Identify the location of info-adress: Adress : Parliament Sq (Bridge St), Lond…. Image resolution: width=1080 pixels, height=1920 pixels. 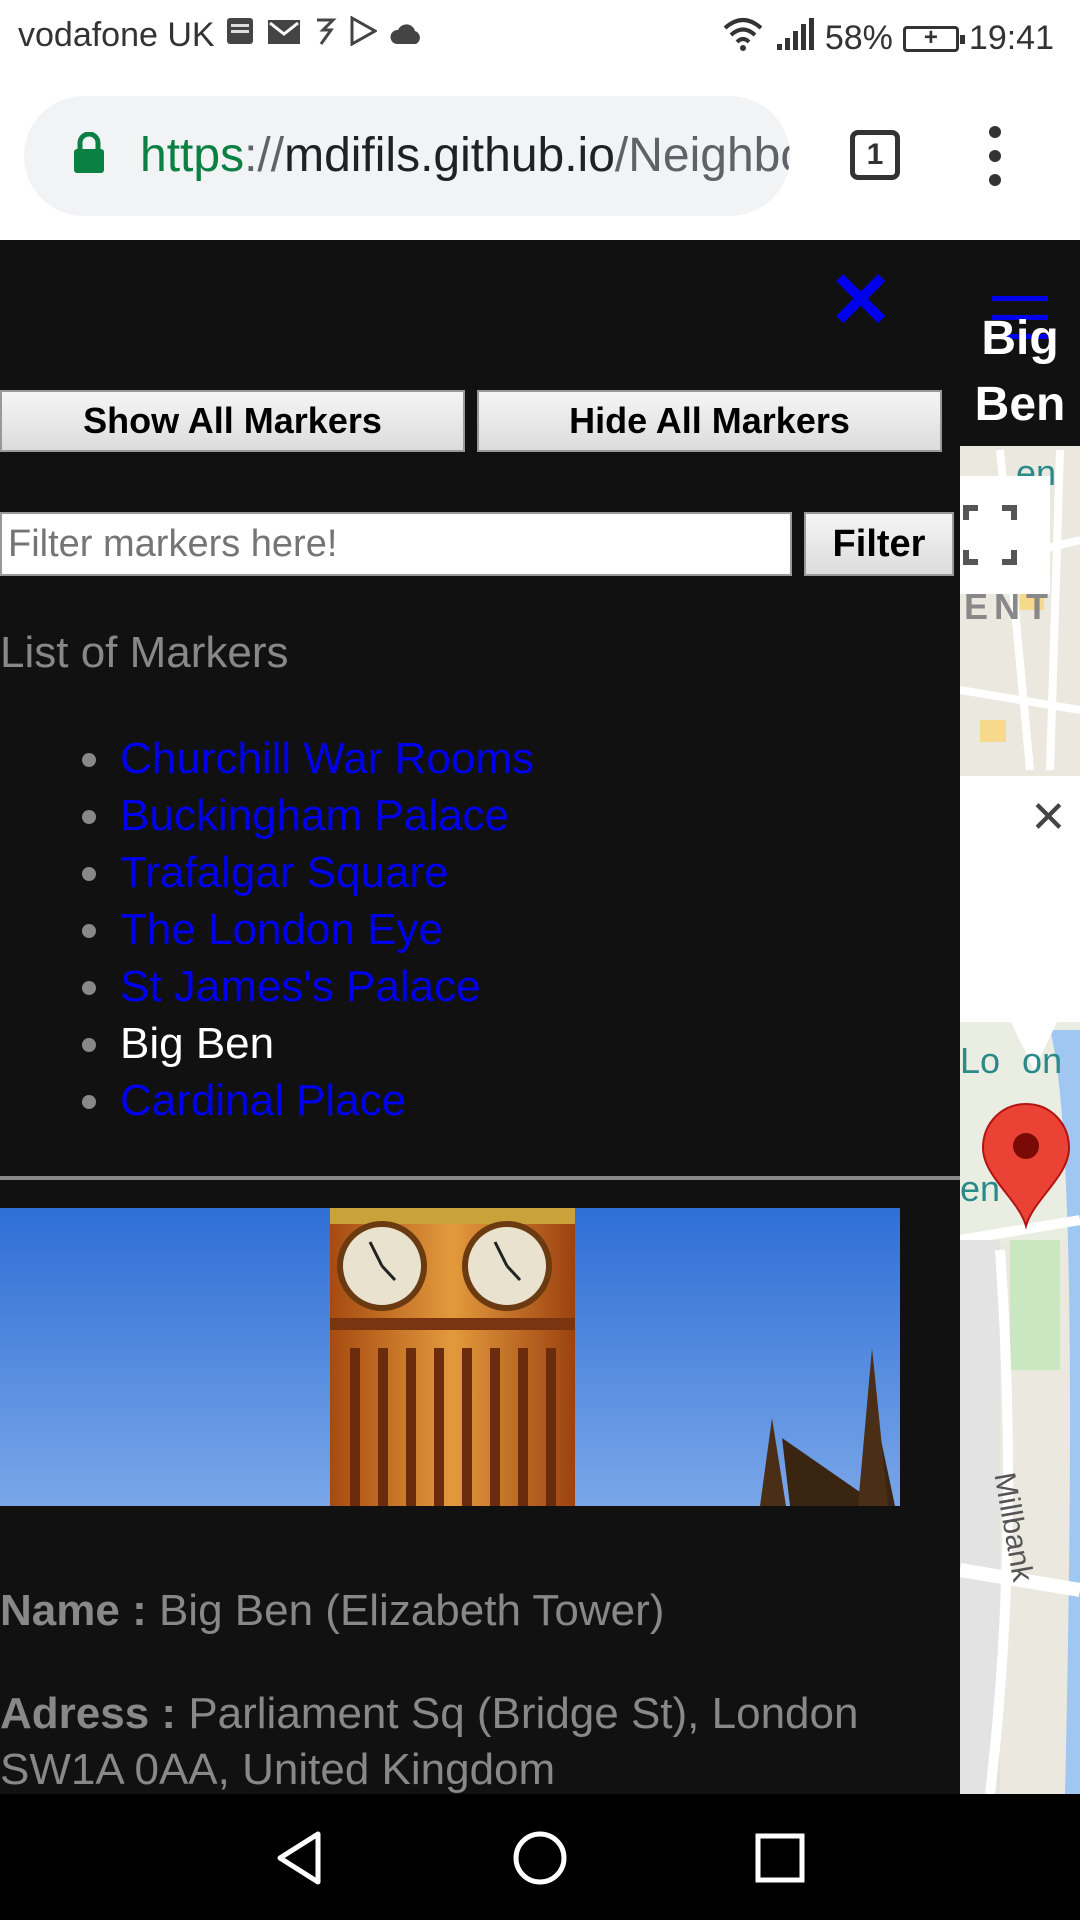
(470, 1740).